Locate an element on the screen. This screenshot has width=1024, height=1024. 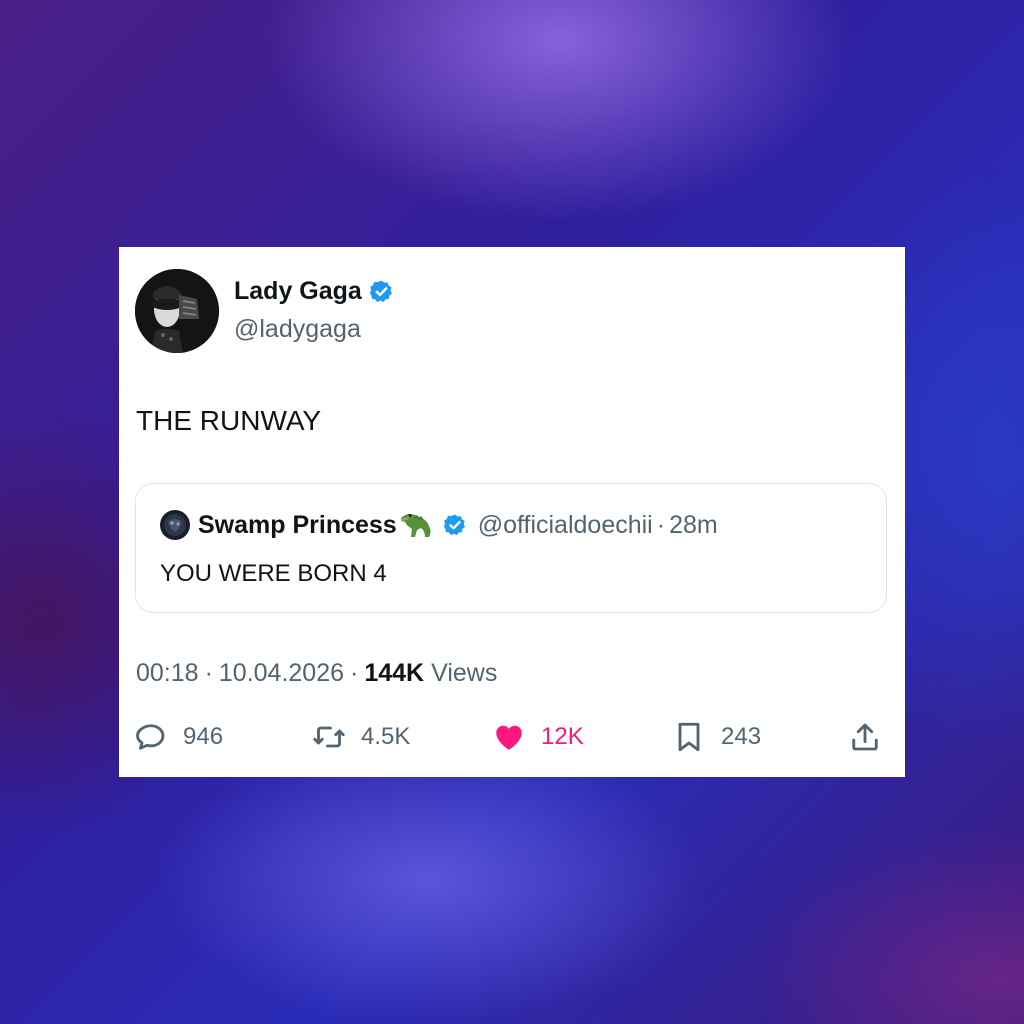
author-avatar is located at coordinates (177, 311).